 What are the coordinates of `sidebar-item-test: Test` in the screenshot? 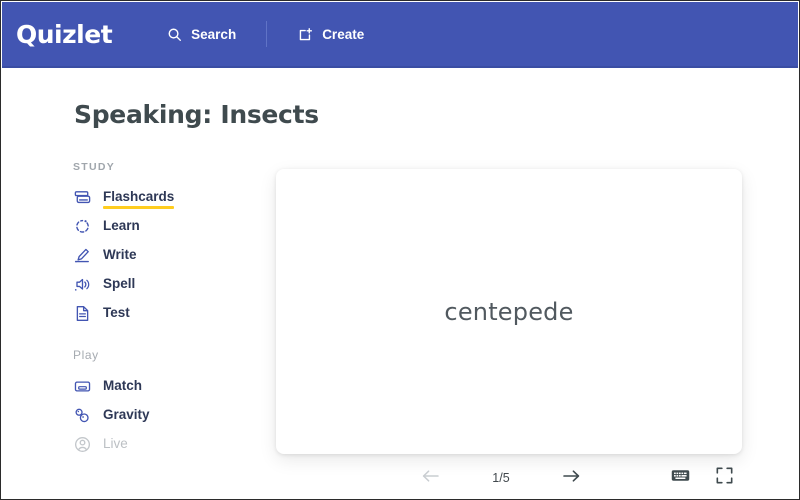 It's located at (158, 313).